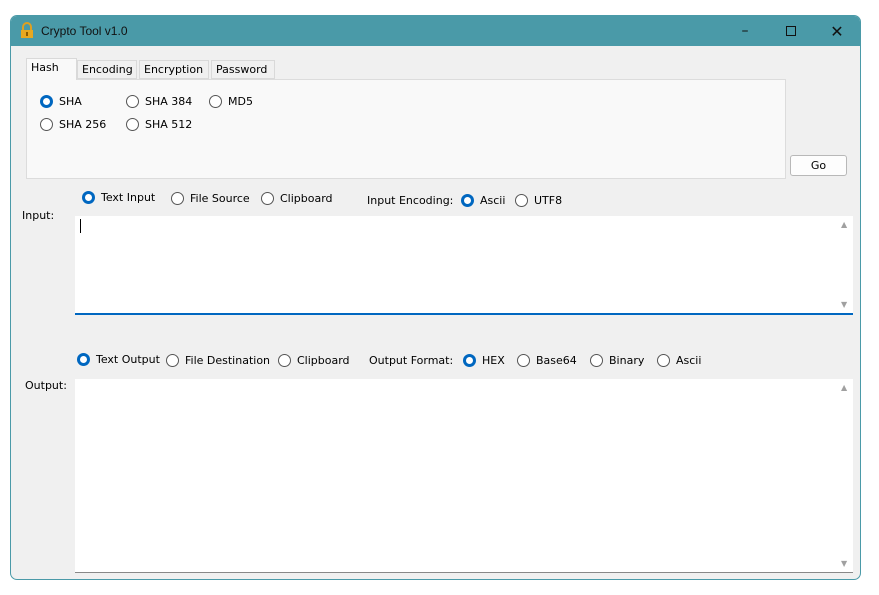 Image resolution: width=879 pixels, height=595 pixels. Describe the element at coordinates (493, 360) in the screenshot. I see `radio-label: HEX` at that location.